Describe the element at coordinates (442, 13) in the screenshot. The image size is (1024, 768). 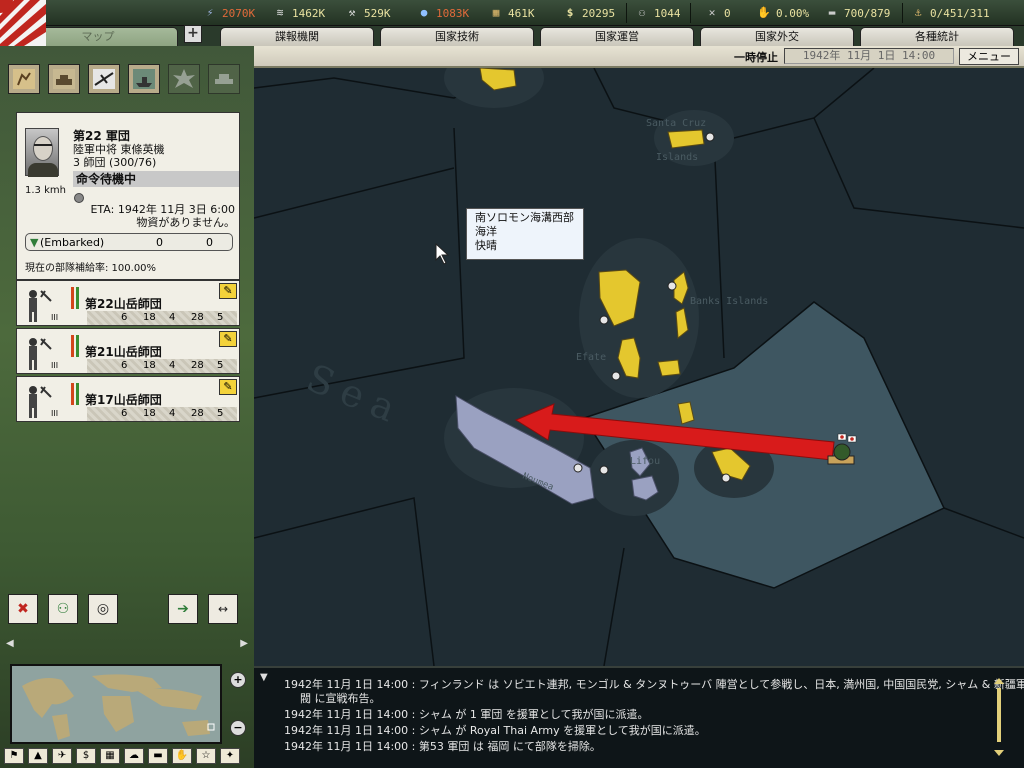
I see `oil-resource: ● 1083K` at that location.